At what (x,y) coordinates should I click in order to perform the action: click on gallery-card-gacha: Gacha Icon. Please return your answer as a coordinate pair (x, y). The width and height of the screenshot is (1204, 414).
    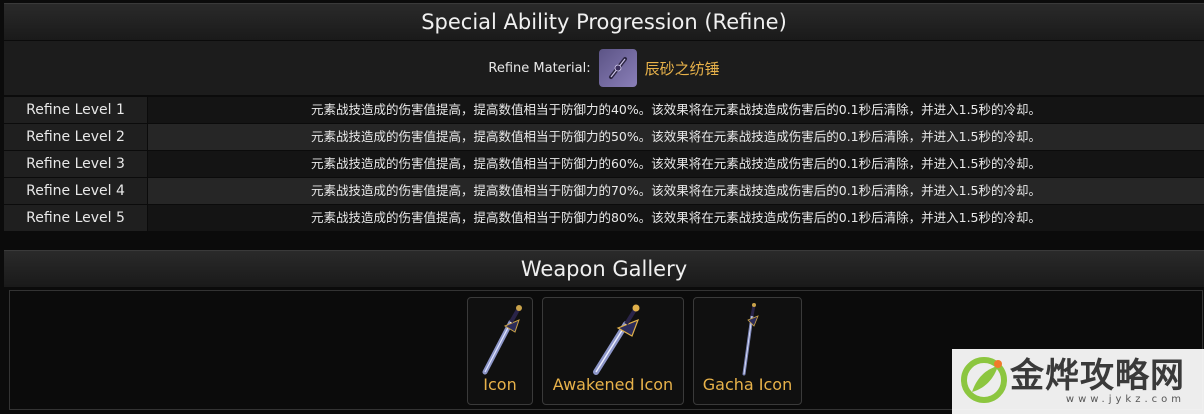
    Looking at the image, I should click on (747, 351).